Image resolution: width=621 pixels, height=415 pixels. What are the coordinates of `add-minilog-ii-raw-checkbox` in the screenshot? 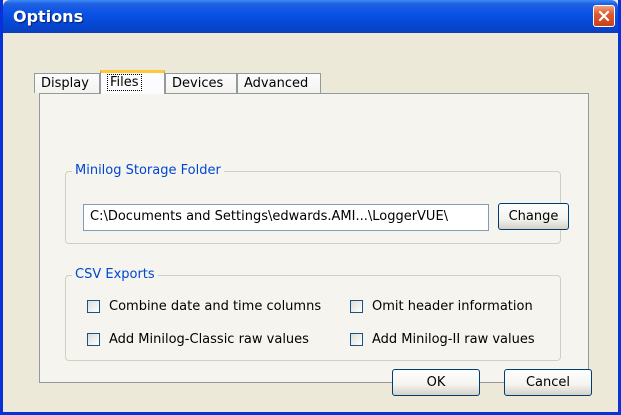 It's located at (356, 339).